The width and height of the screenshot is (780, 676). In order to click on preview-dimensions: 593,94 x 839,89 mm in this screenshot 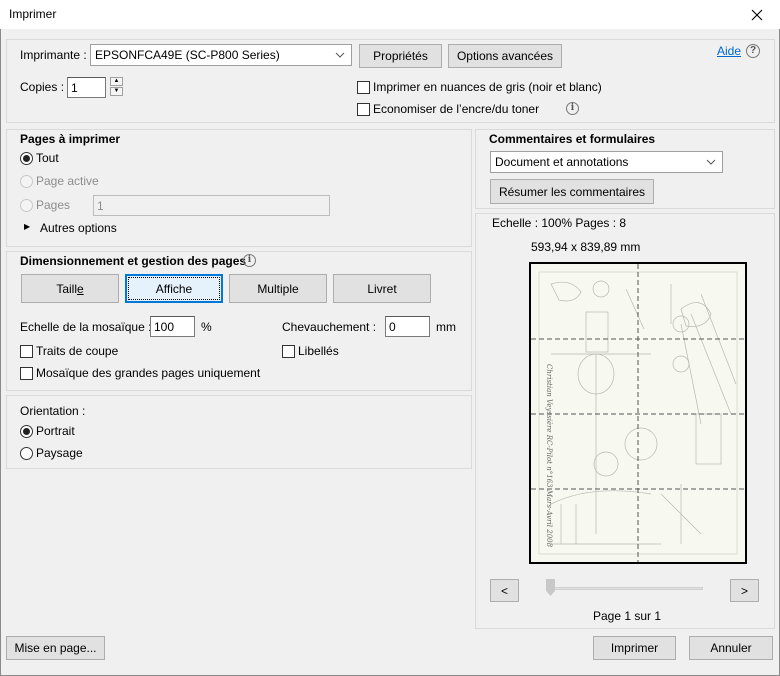, I will do `click(586, 247)`.